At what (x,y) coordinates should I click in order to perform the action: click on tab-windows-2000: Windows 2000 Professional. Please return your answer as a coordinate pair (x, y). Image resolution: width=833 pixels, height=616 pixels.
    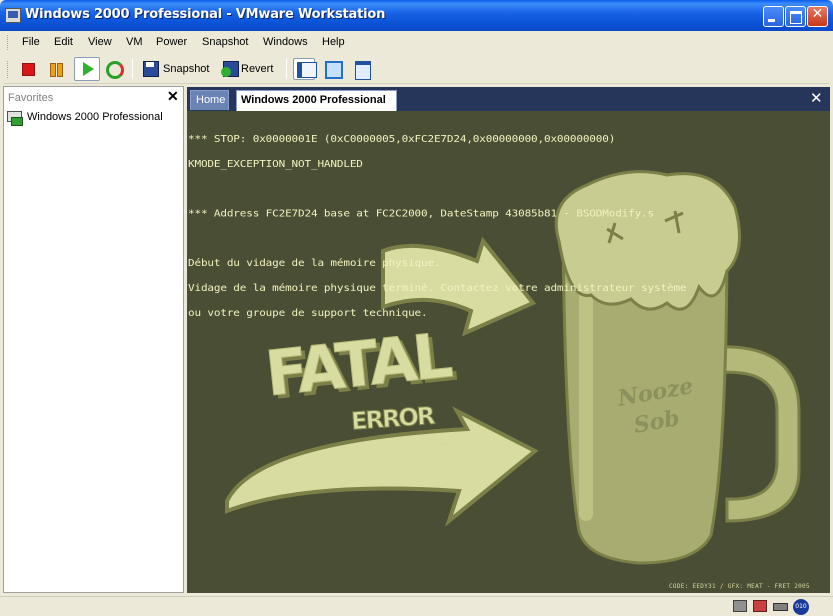
    Looking at the image, I should click on (316, 100).